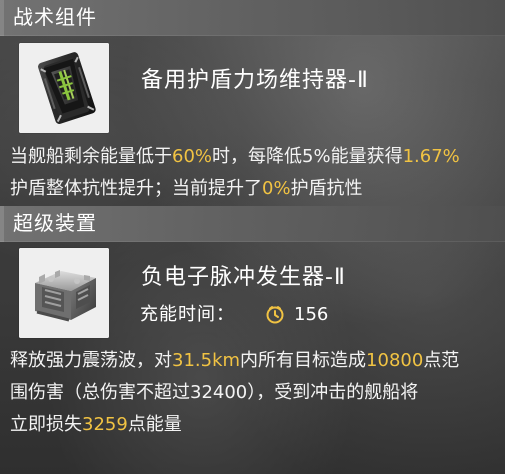 This screenshot has height=474, width=505. What do you see at coordinates (395, 360) in the screenshot?
I see `pulse-damage-value: 10800` at bounding box center [395, 360].